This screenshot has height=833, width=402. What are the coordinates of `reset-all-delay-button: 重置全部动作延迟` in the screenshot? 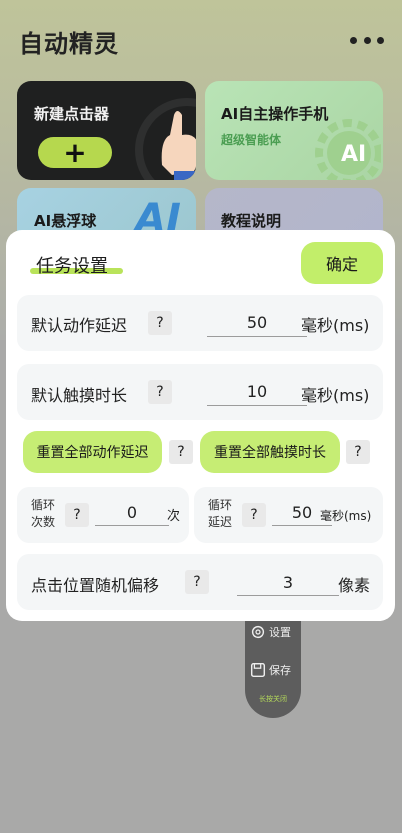 It's located at (92, 452).